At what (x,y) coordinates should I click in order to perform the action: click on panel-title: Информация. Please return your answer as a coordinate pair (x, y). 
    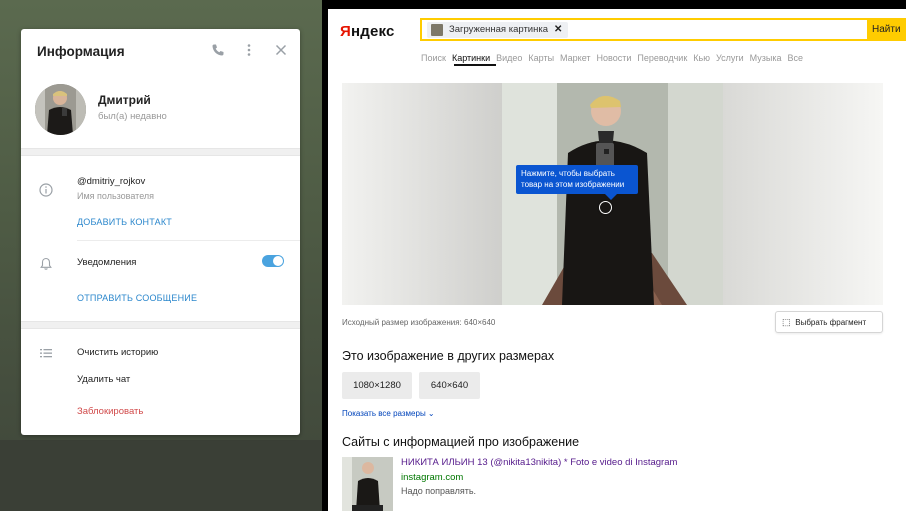
    Looking at the image, I should click on (81, 51).